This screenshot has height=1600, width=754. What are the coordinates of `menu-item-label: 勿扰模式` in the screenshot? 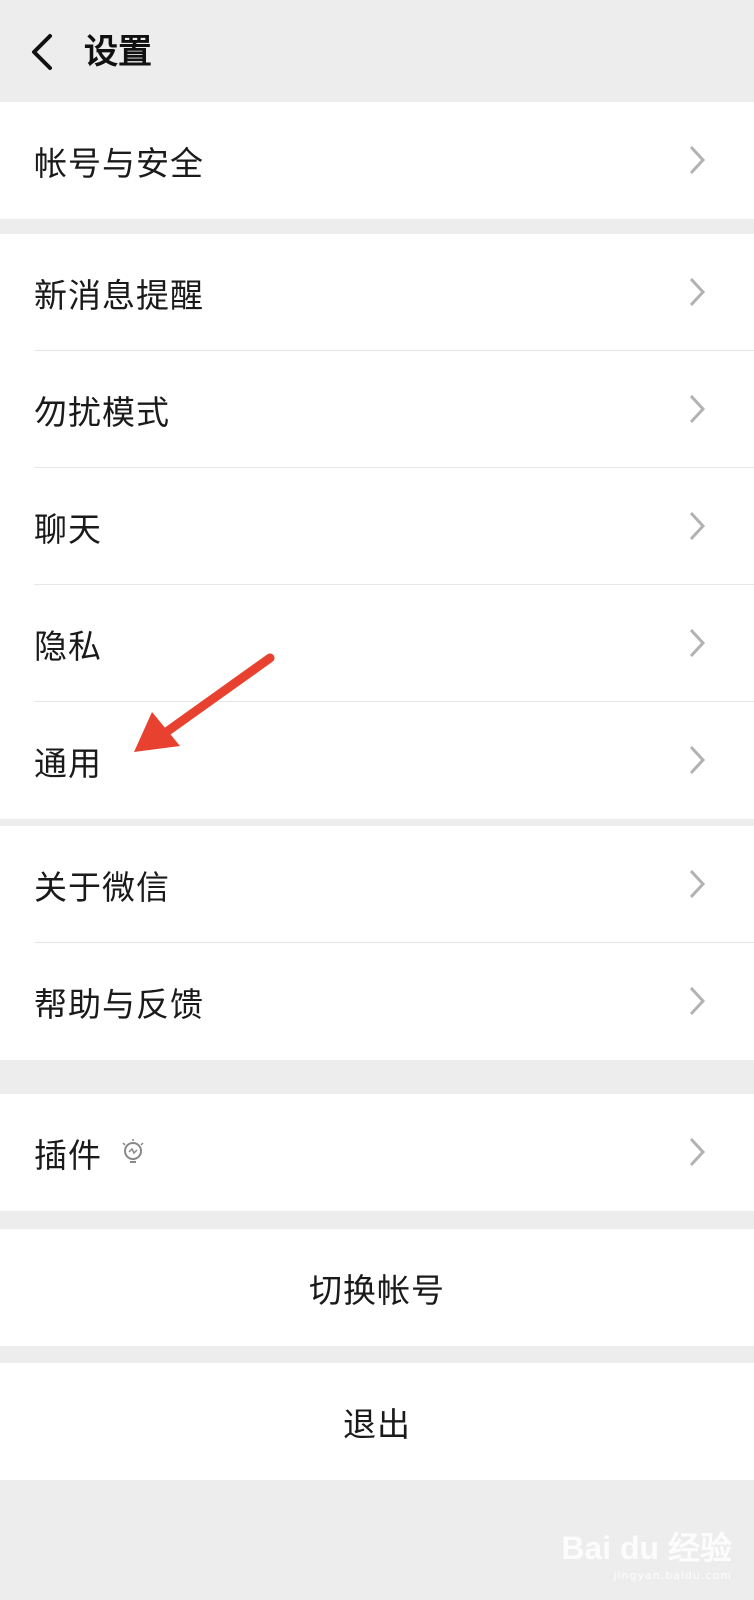 It's located at (102, 412).